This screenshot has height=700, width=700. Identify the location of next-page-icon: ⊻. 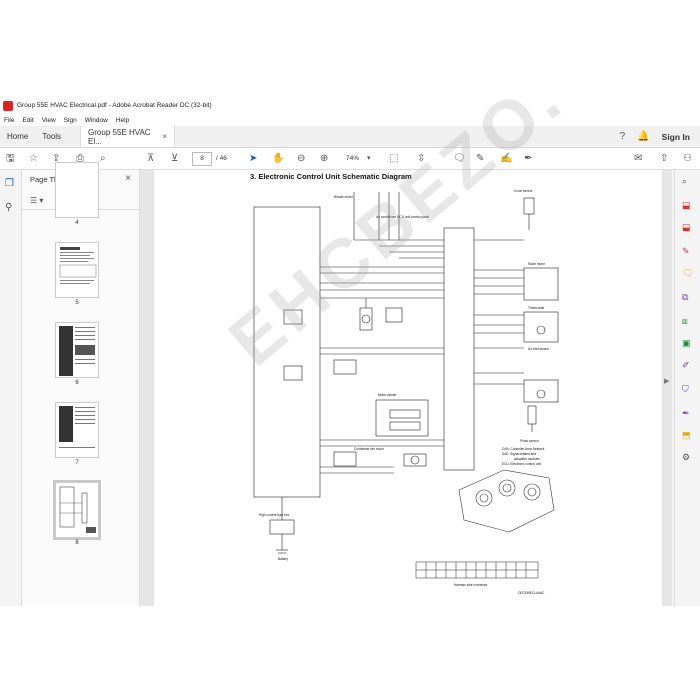
(174, 159).